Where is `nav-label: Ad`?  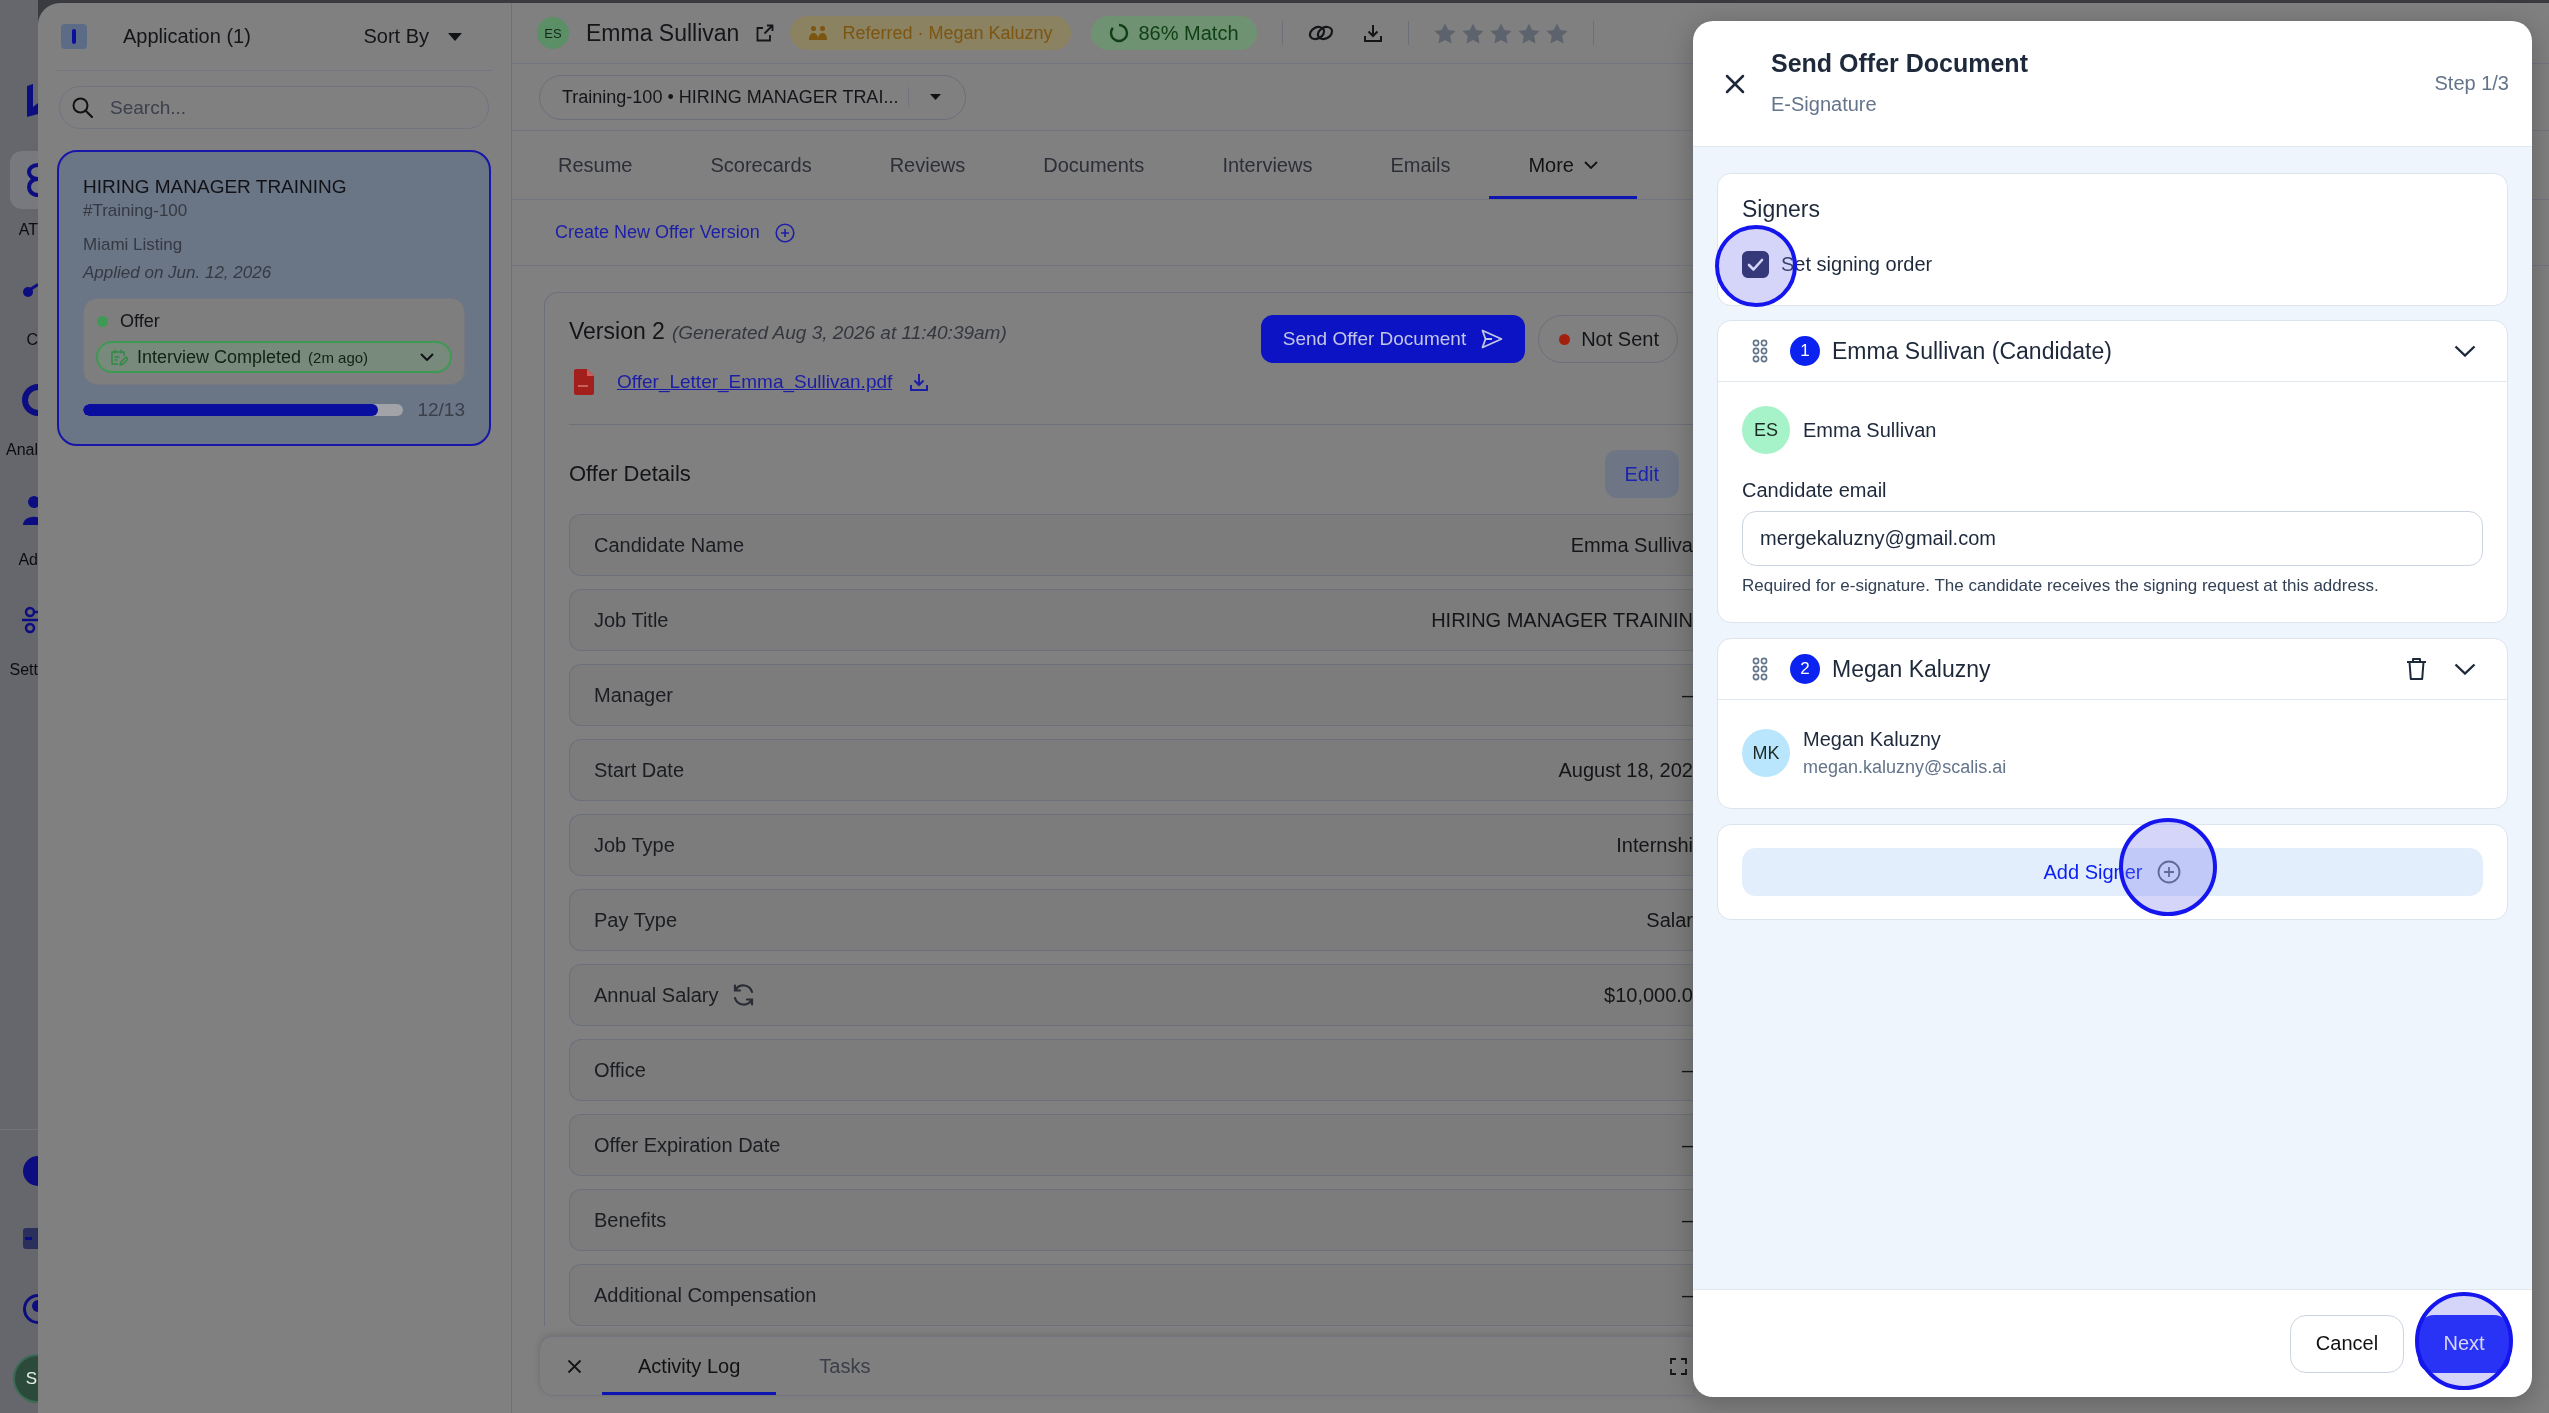
nav-label: Ad is located at coordinates (19, 560).